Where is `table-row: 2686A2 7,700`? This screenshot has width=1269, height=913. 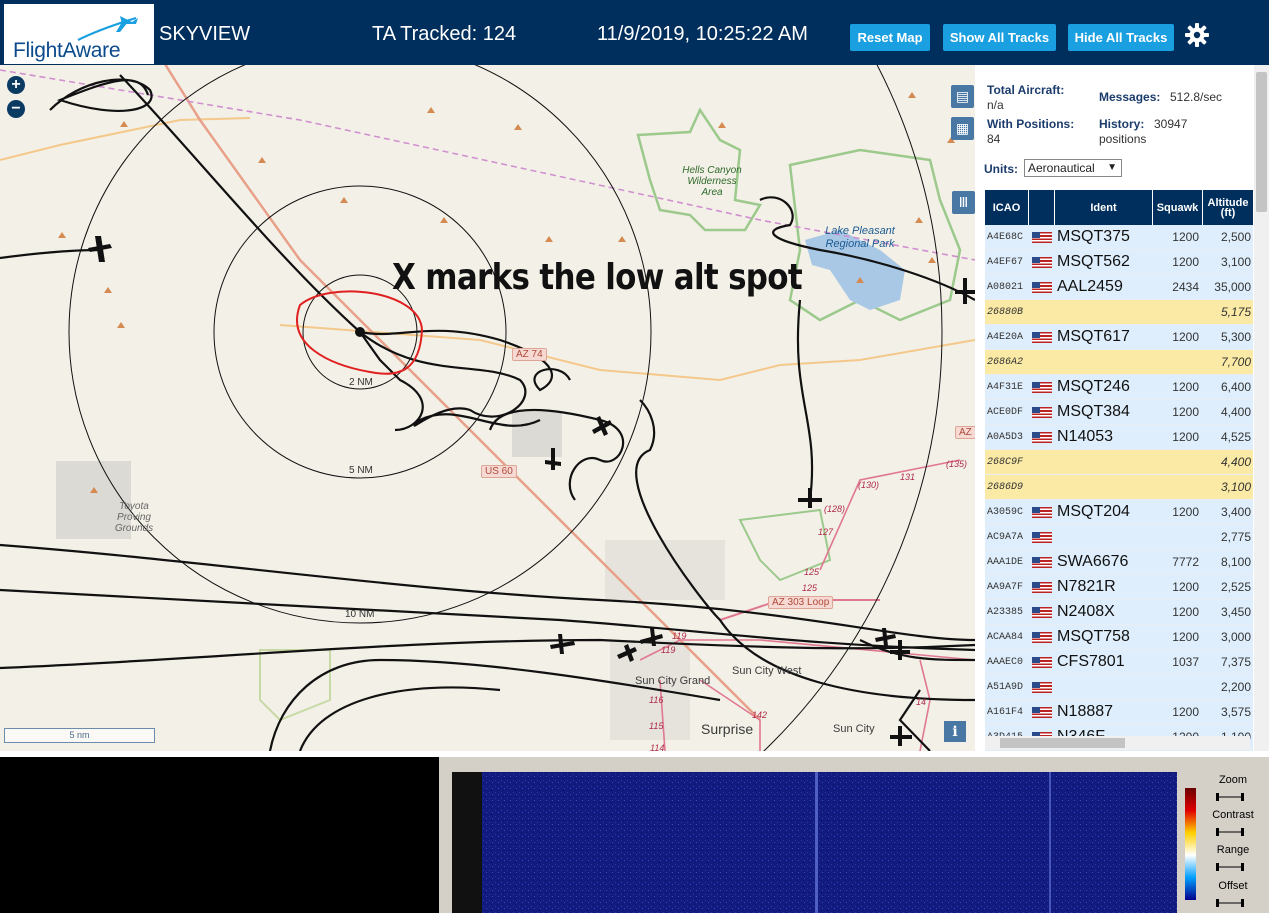 table-row: 2686A2 7,700 is located at coordinates (1119, 362).